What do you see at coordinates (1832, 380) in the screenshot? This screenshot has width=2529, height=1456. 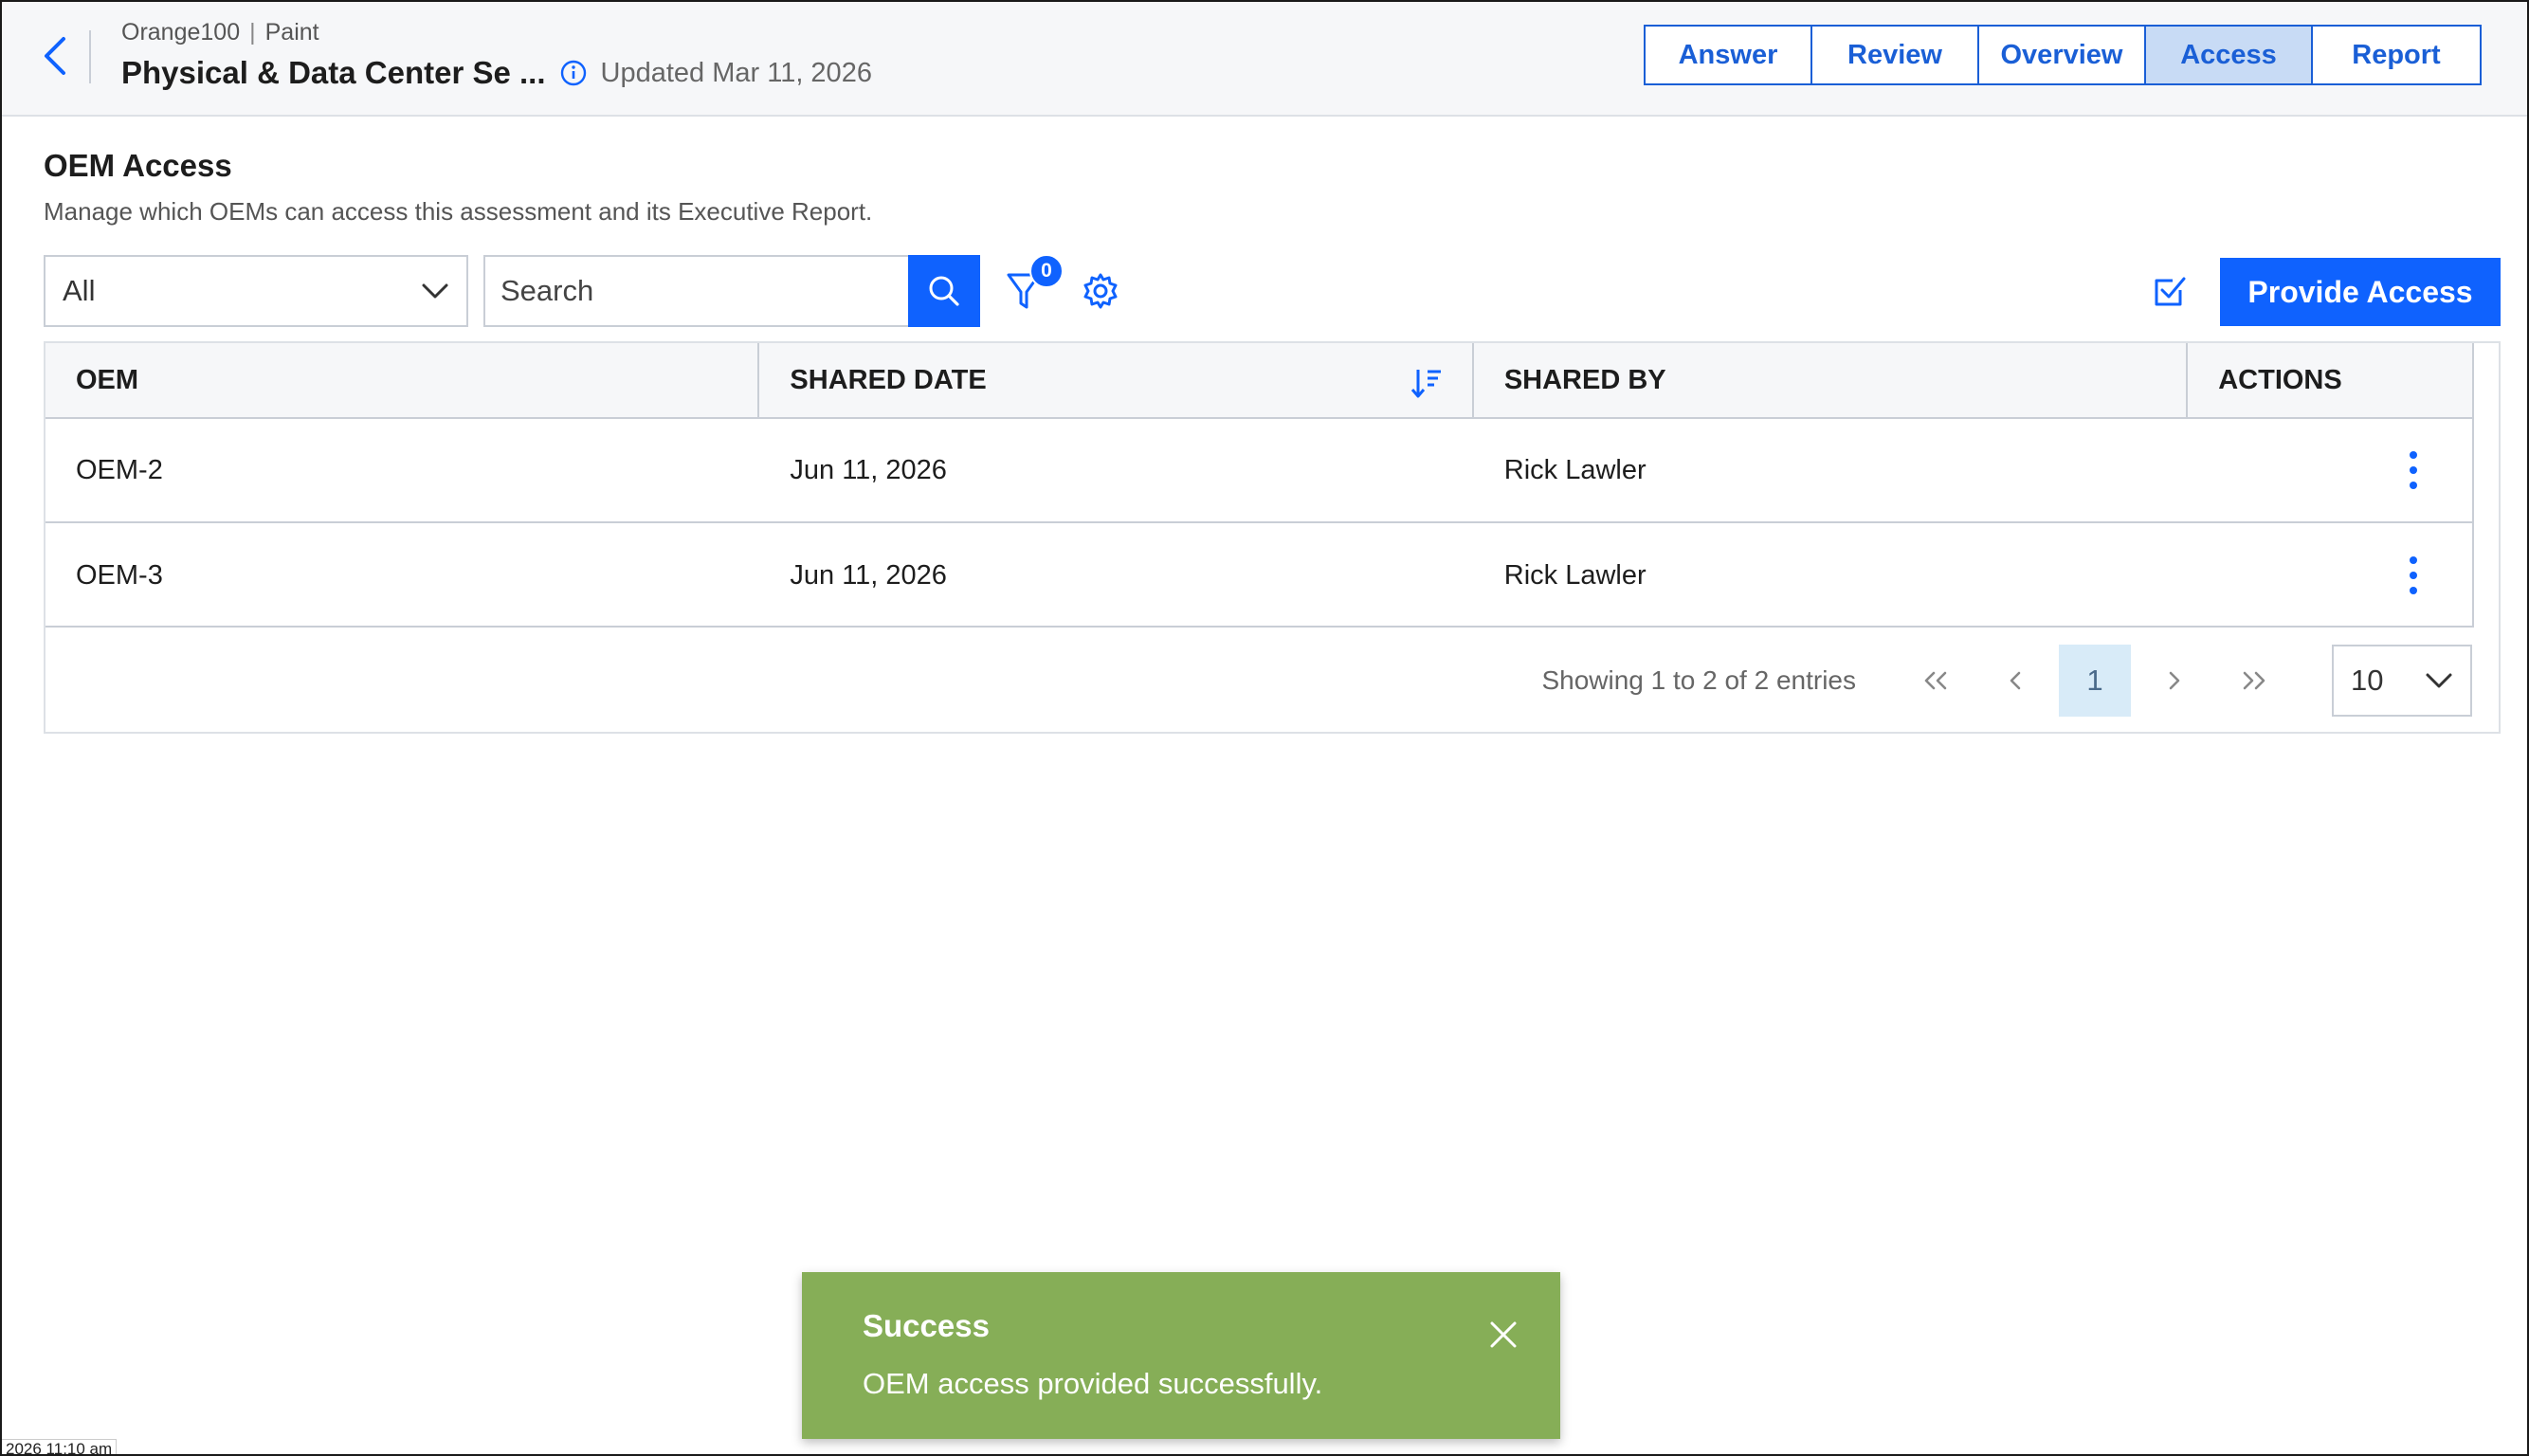 I see `column-header-shared-by: SHARED BY` at bounding box center [1832, 380].